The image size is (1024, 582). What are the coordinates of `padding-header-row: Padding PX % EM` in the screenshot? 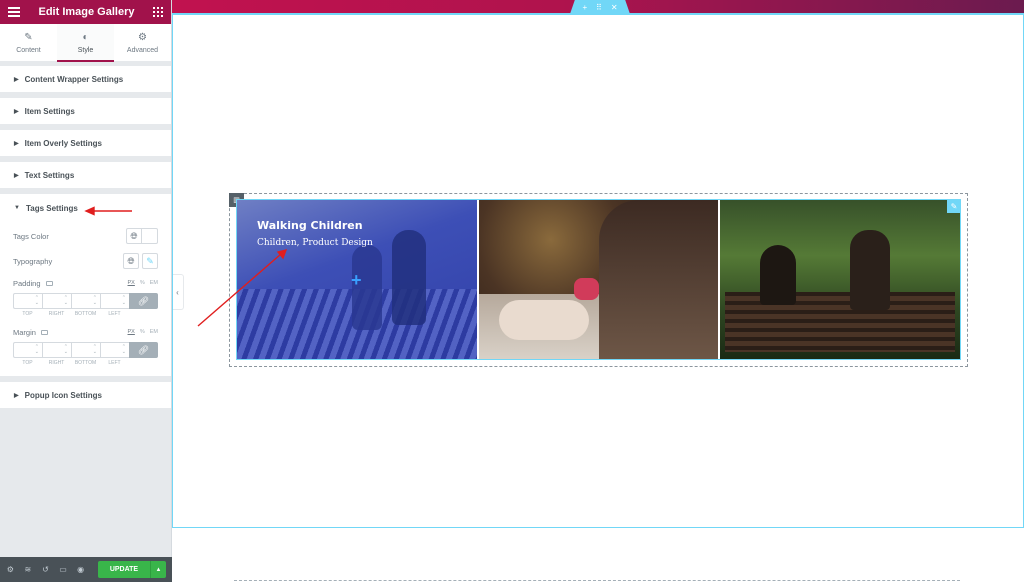 It's located at (85, 283).